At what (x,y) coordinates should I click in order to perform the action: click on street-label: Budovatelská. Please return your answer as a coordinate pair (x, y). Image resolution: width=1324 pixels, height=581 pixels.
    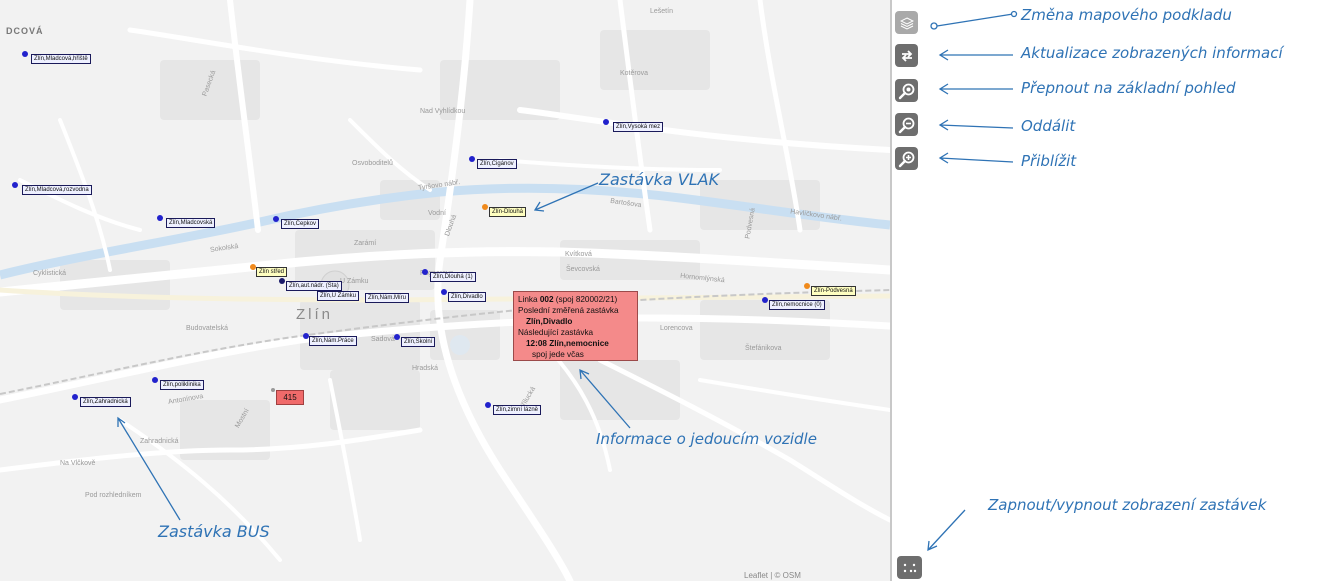
    Looking at the image, I should click on (207, 328).